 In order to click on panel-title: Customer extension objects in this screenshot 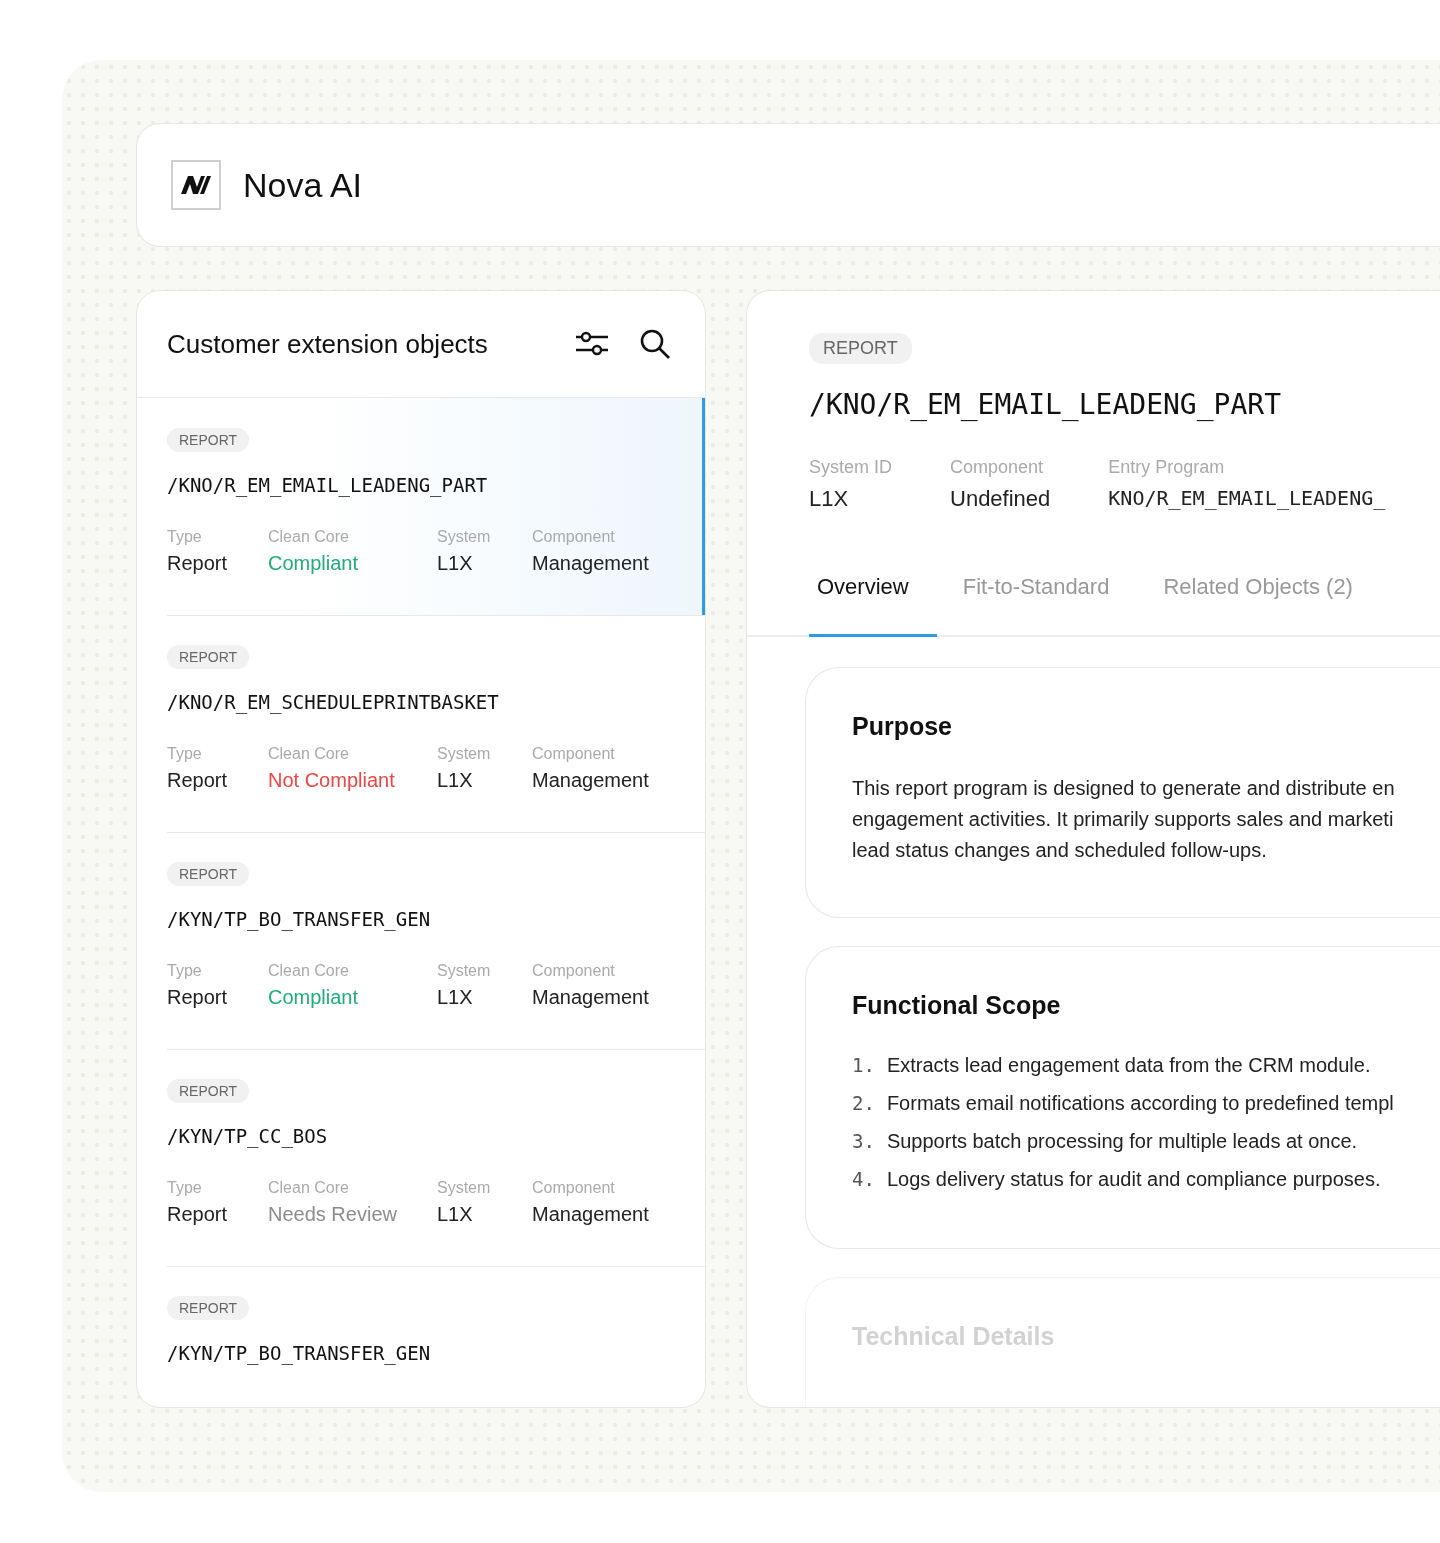, I will do `click(328, 344)`.